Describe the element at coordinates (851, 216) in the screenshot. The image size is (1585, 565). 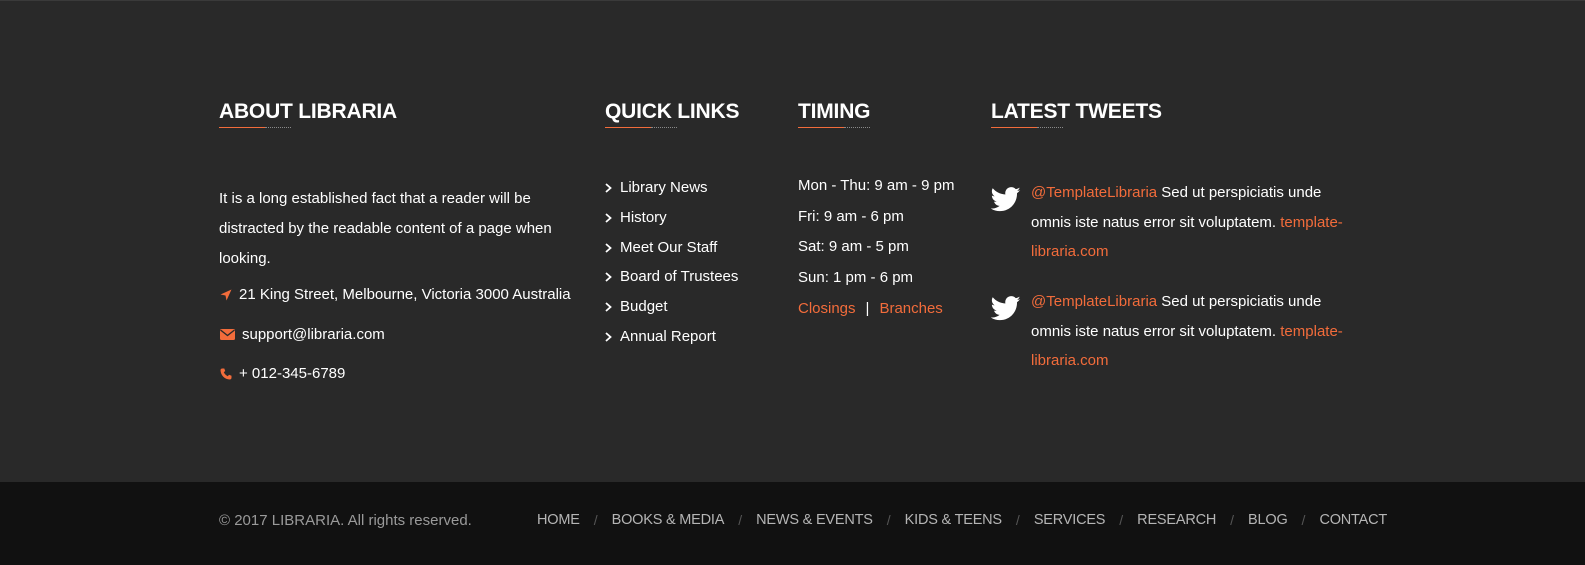
I see `timing-row: Fri: 9 am - 6 pm` at that location.